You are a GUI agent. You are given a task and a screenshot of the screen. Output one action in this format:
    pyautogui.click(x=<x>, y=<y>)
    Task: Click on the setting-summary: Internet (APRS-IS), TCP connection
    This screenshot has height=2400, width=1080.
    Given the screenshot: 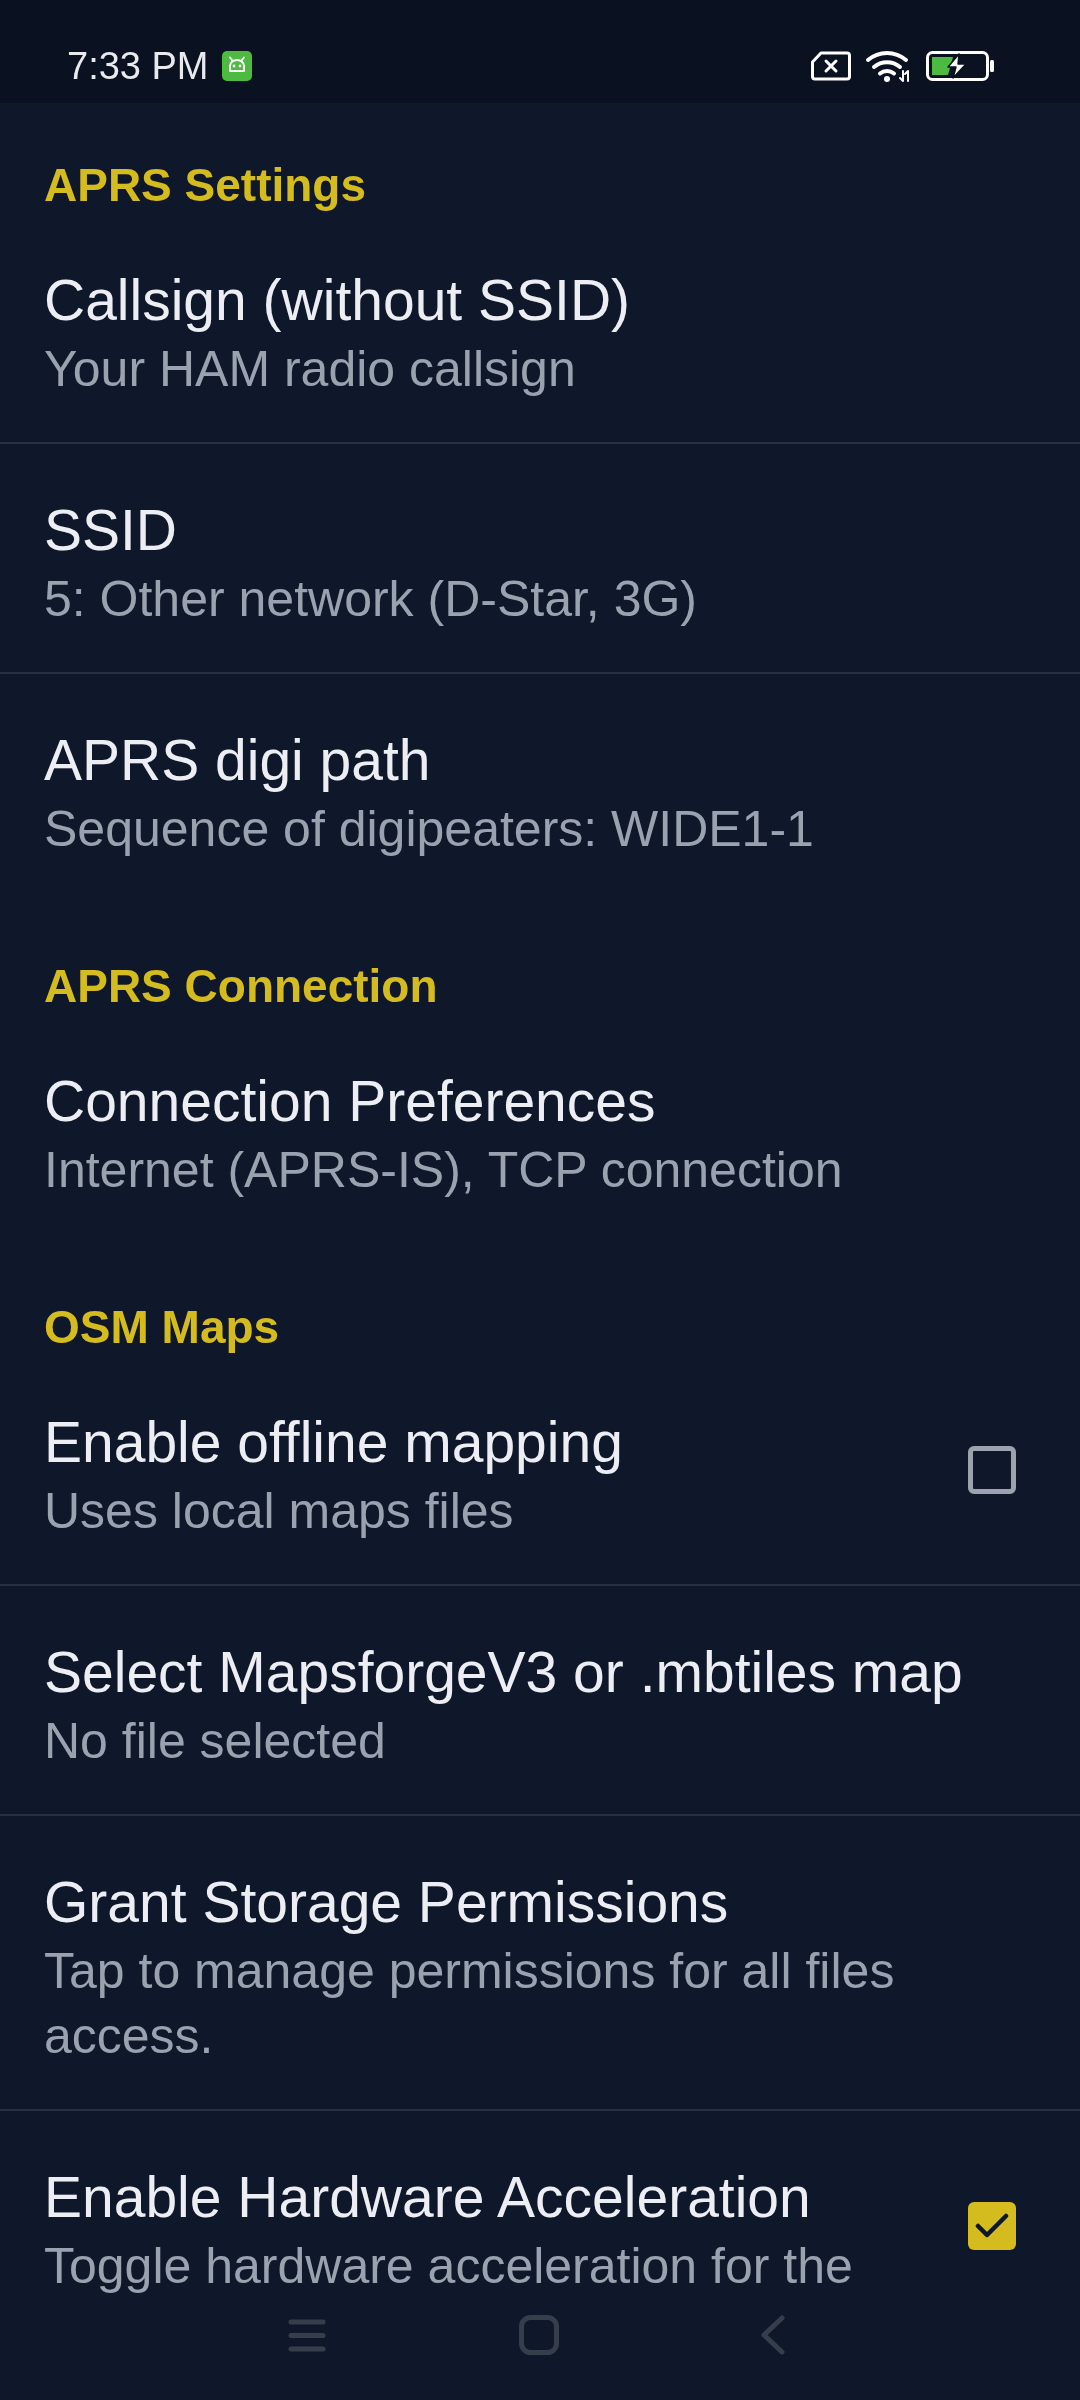 What is the action you would take?
    pyautogui.click(x=444, y=1170)
    